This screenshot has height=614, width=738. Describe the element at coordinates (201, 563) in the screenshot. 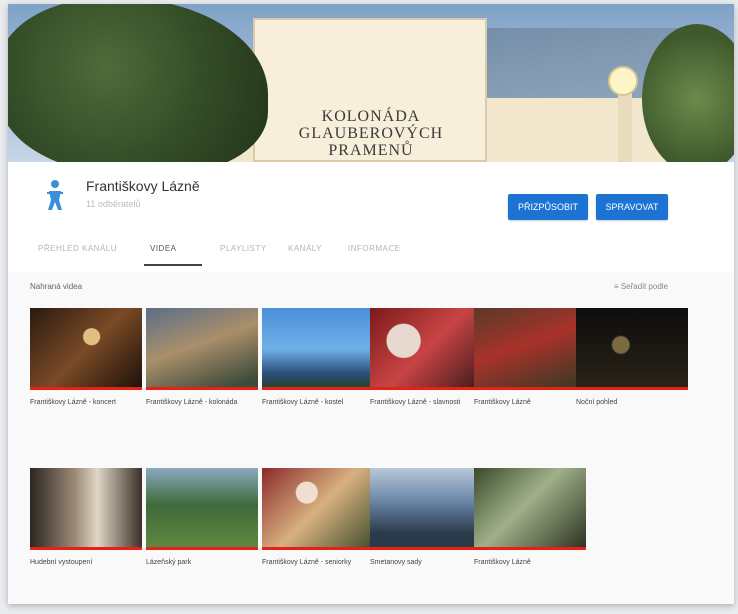

I see `video-title: Lázeňský park` at that location.